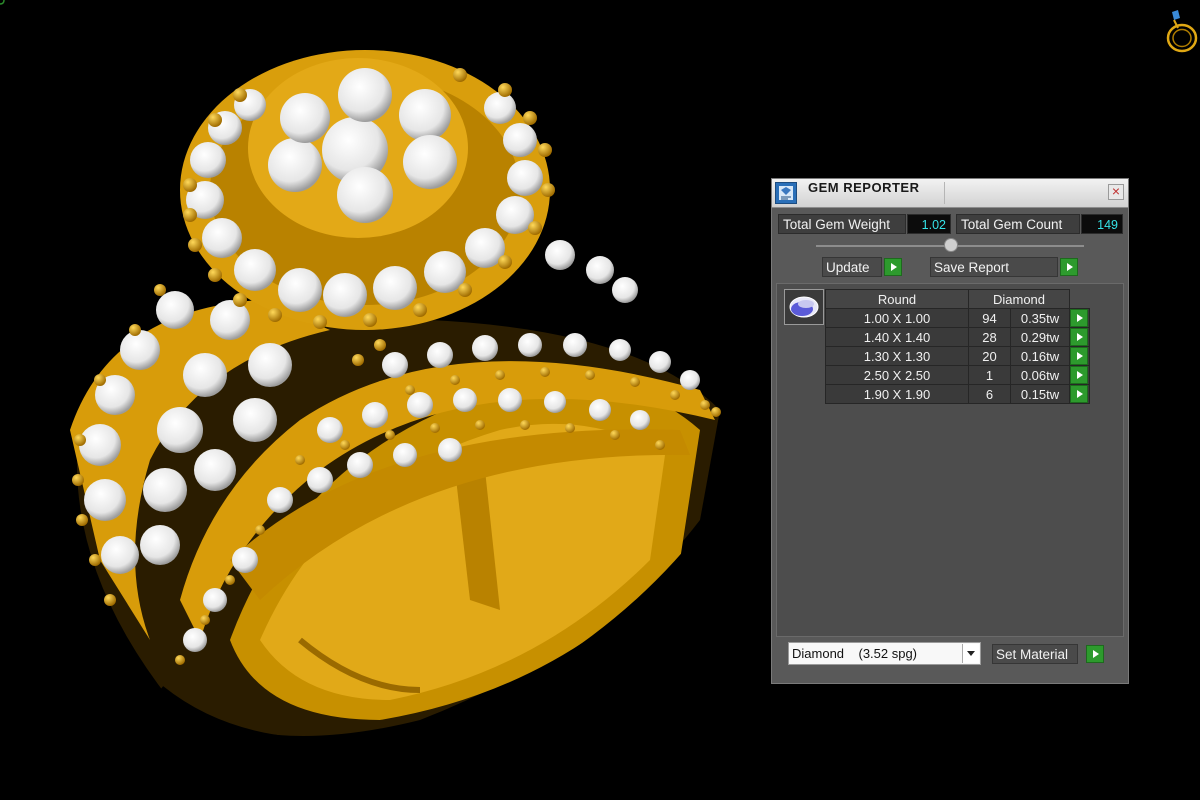 Image resolution: width=1200 pixels, height=800 pixels. What do you see at coordinates (842, 224) in the screenshot?
I see `total-weight-label: Total Gem Weight` at bounding box center [842, 224].